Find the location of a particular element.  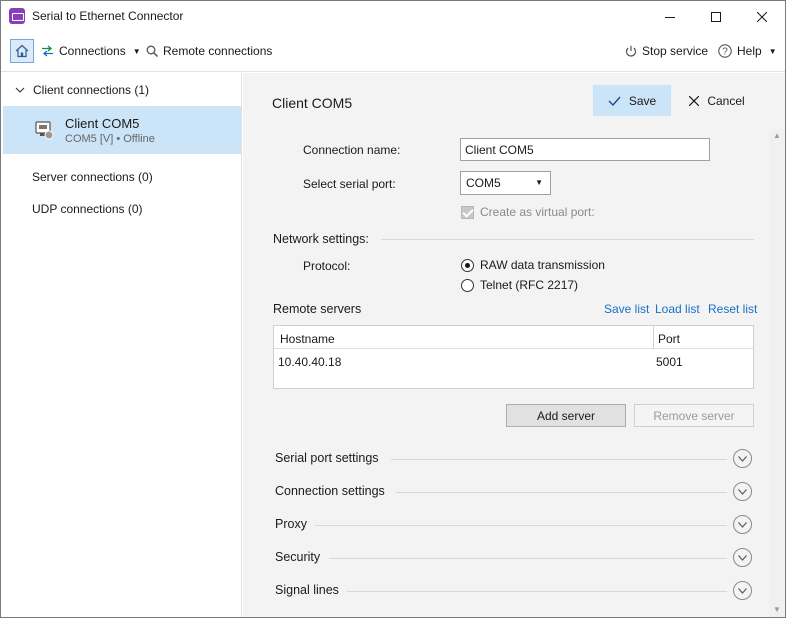

help-menu: ? Help ▼ is located at coordinates (747, 51).